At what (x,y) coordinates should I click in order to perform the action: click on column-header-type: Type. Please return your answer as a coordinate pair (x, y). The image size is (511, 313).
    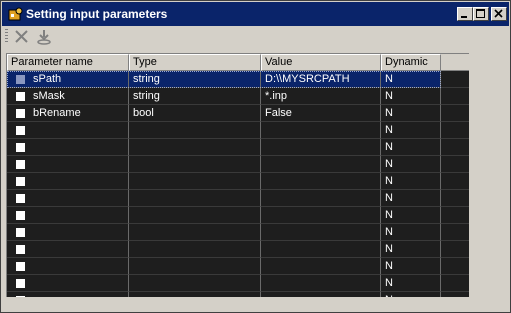
    Looking at the image, I should click on (195, 62).